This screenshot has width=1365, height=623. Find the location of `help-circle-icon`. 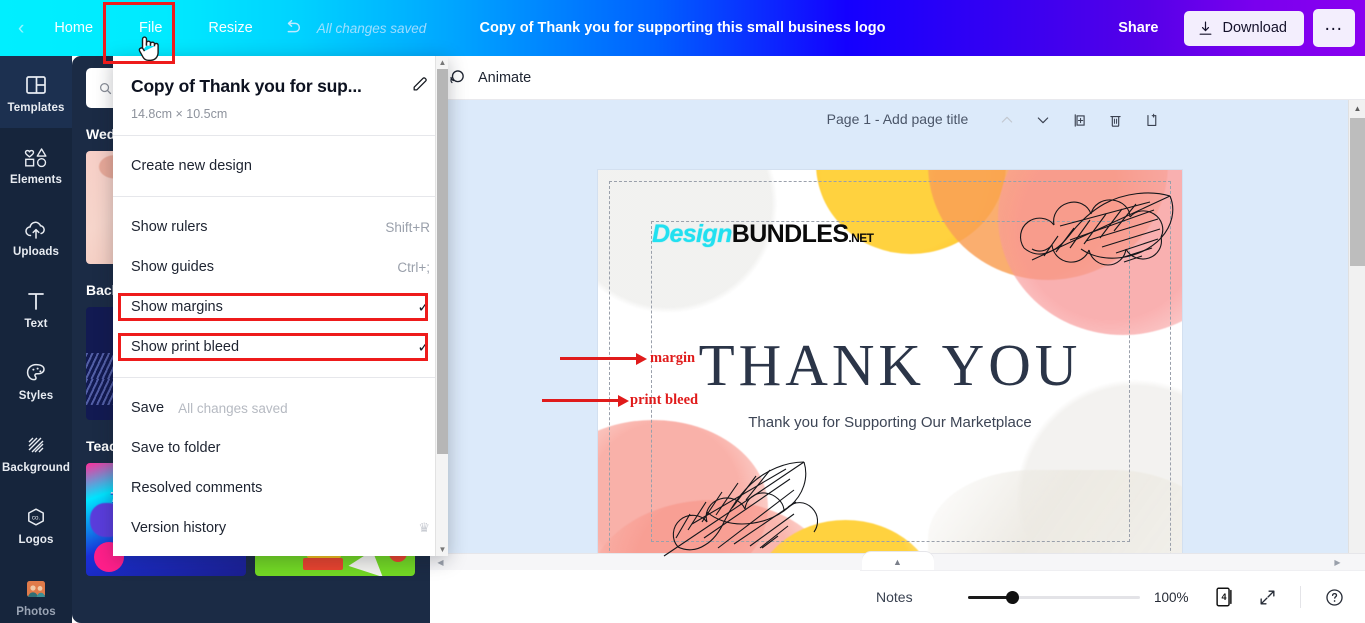

help-circle-icon is located at coordinates (1334, 597).